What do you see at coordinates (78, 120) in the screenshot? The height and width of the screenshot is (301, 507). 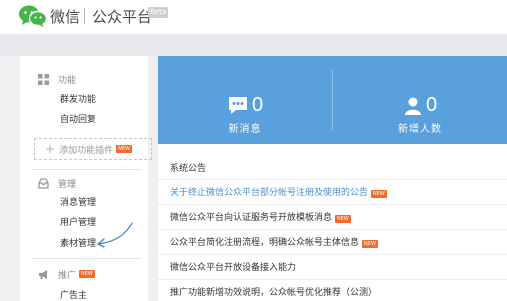 I see `sidebar-item-auto-reply: 自动回复` at bounding box center [78, 120].